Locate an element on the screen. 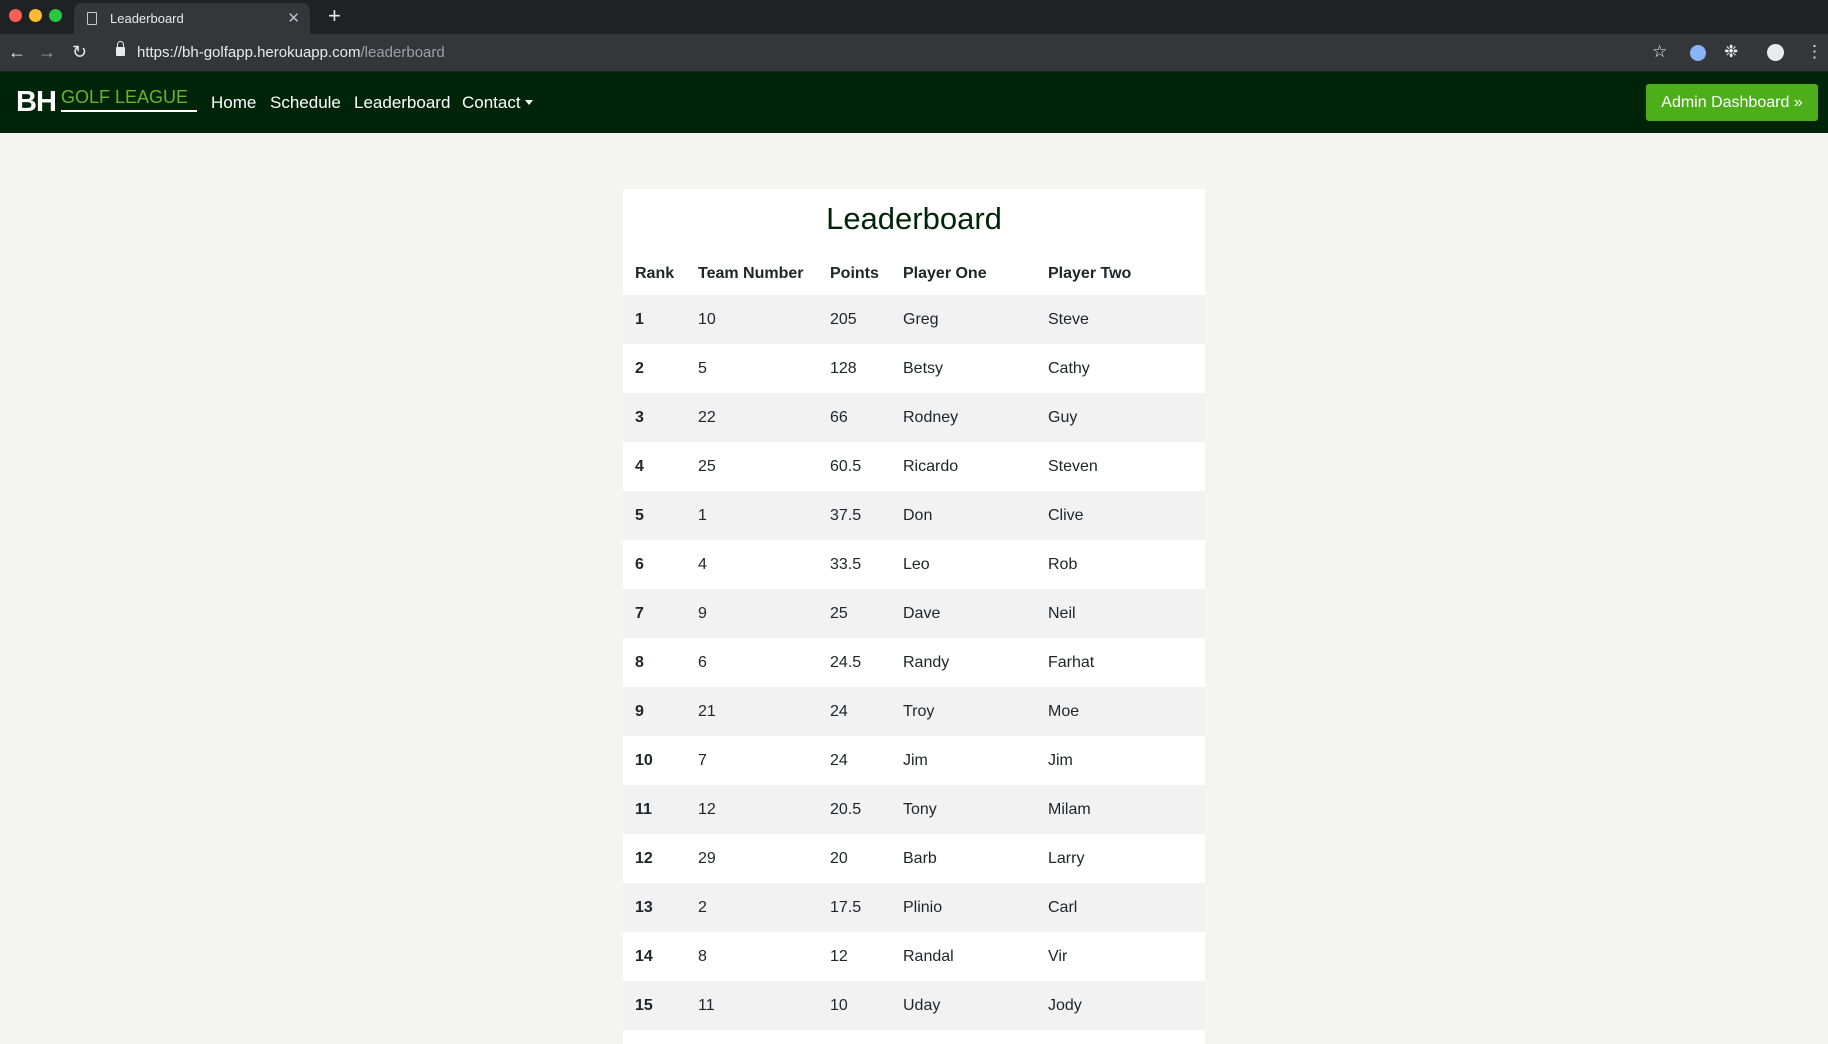  nav-link-contact: Contact is located at coordinates (497, 103).